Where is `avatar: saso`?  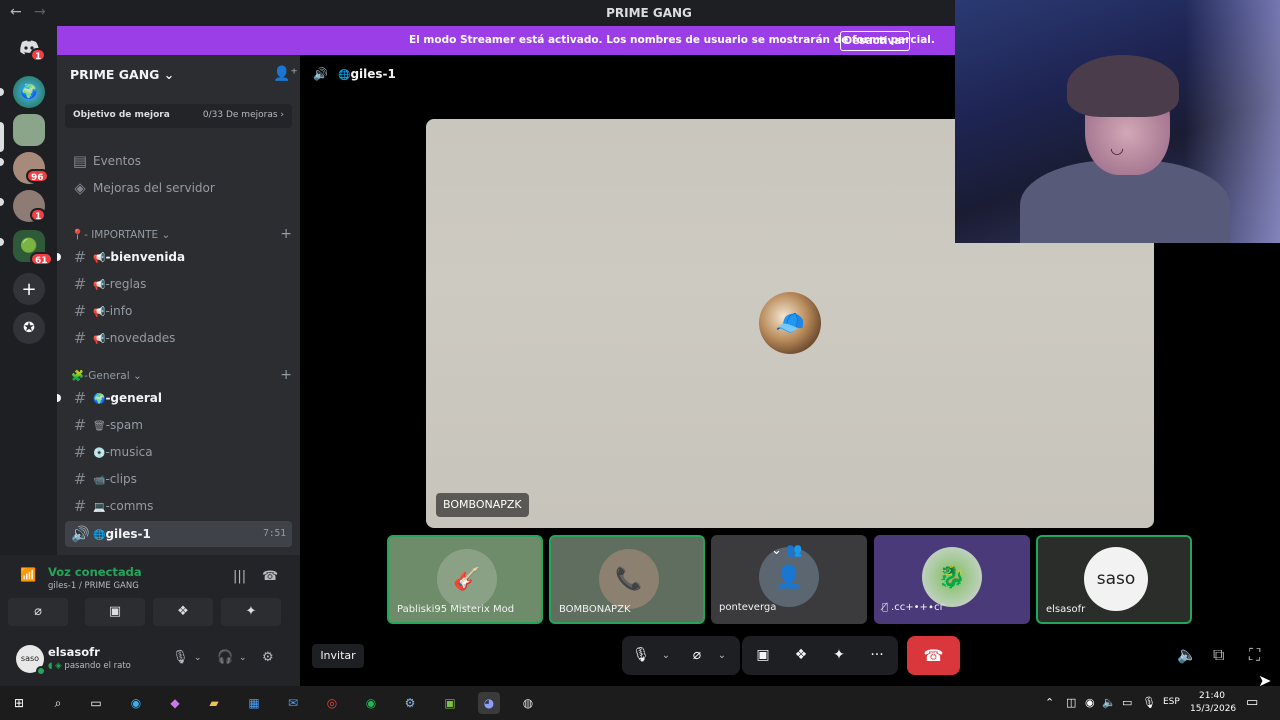 avatar: saso is located at coordinates (1116, 579).